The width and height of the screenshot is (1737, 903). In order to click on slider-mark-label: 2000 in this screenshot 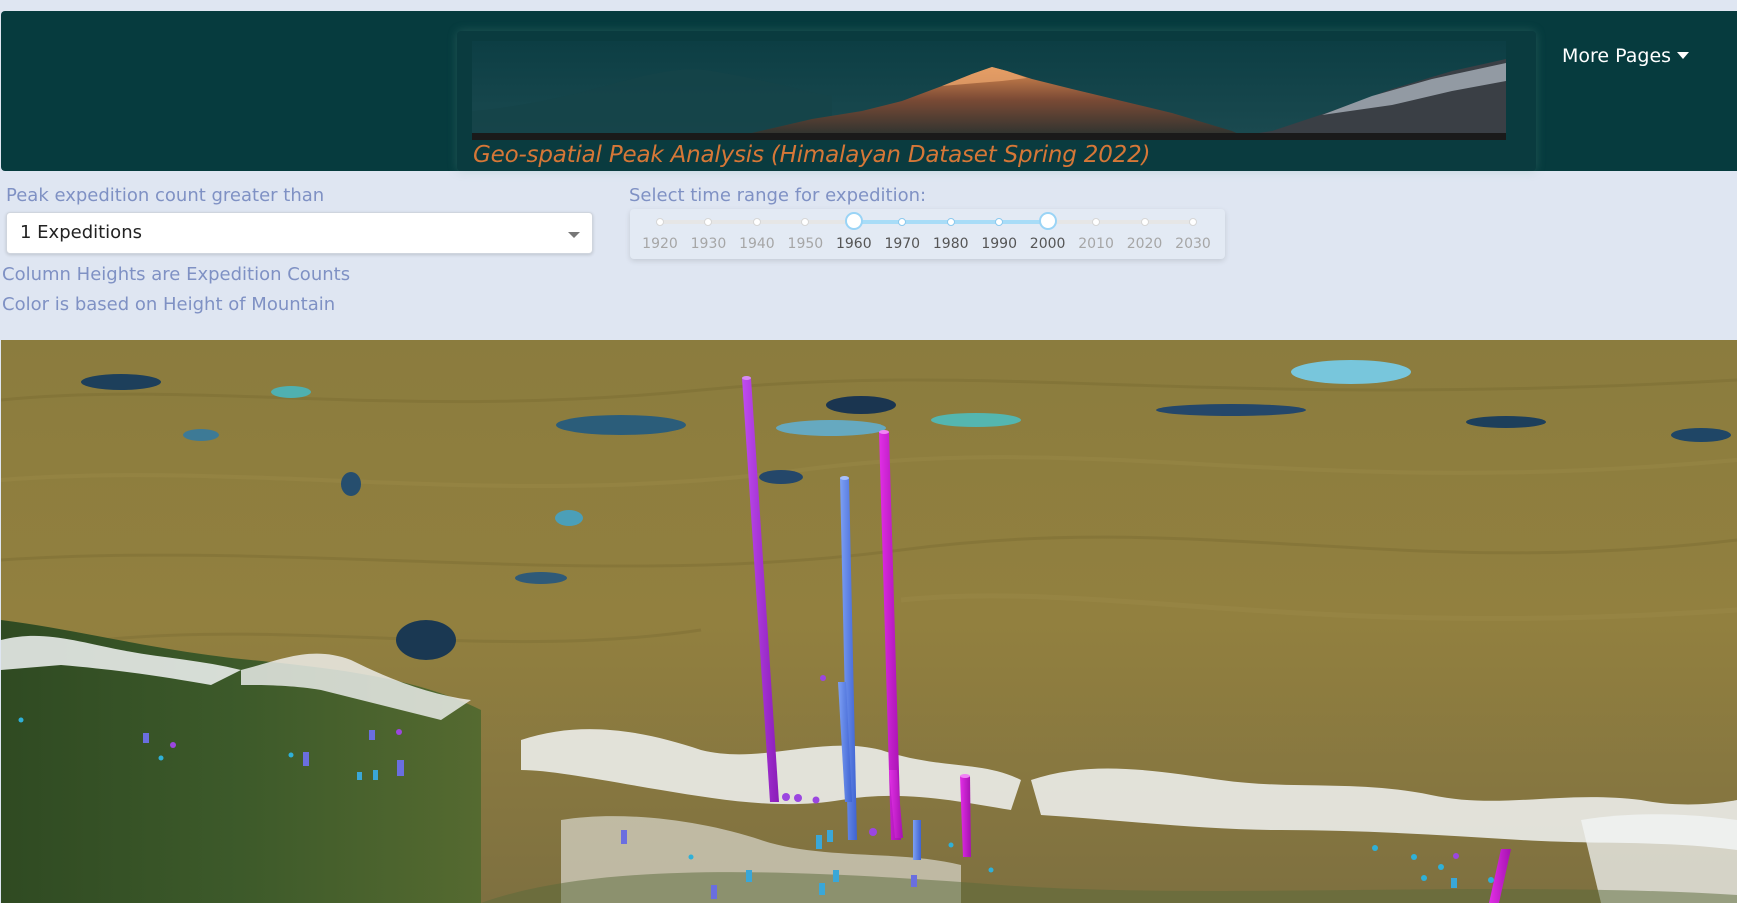, I will do `click(1047, 244)`.